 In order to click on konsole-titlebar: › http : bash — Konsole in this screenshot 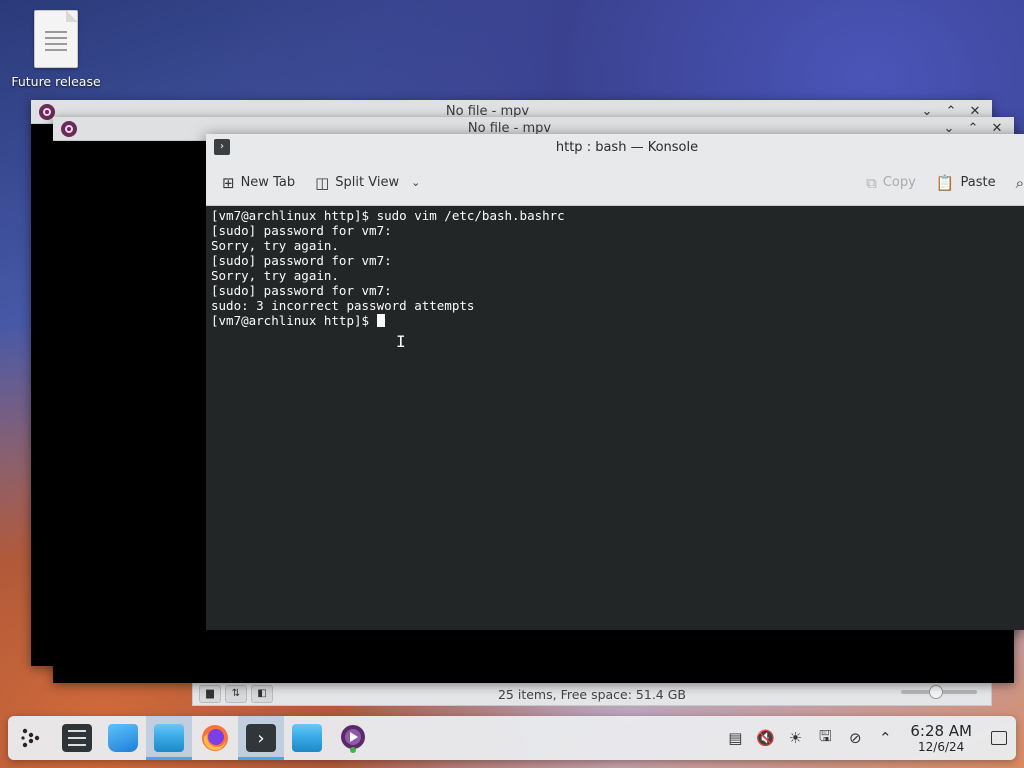, I will do `click(615, 147)`.